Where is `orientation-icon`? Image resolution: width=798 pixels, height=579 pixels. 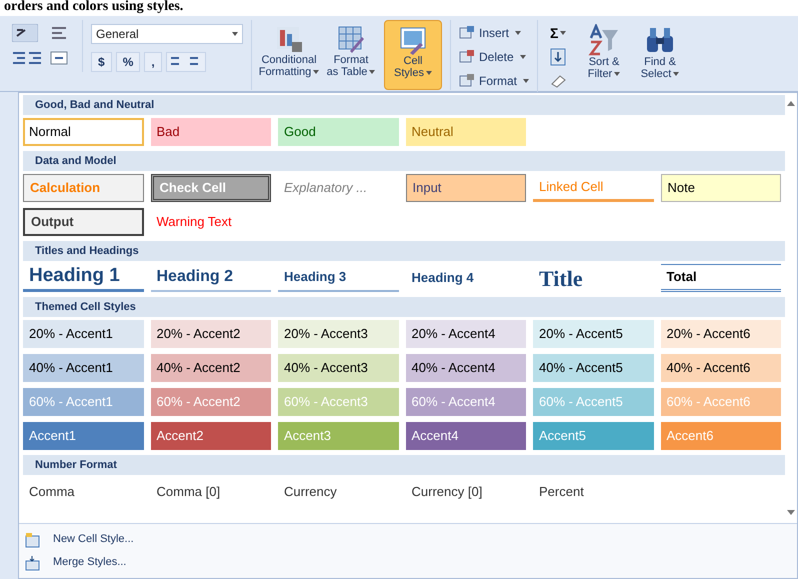
orientation-icon is located at coordinates (25, 33).